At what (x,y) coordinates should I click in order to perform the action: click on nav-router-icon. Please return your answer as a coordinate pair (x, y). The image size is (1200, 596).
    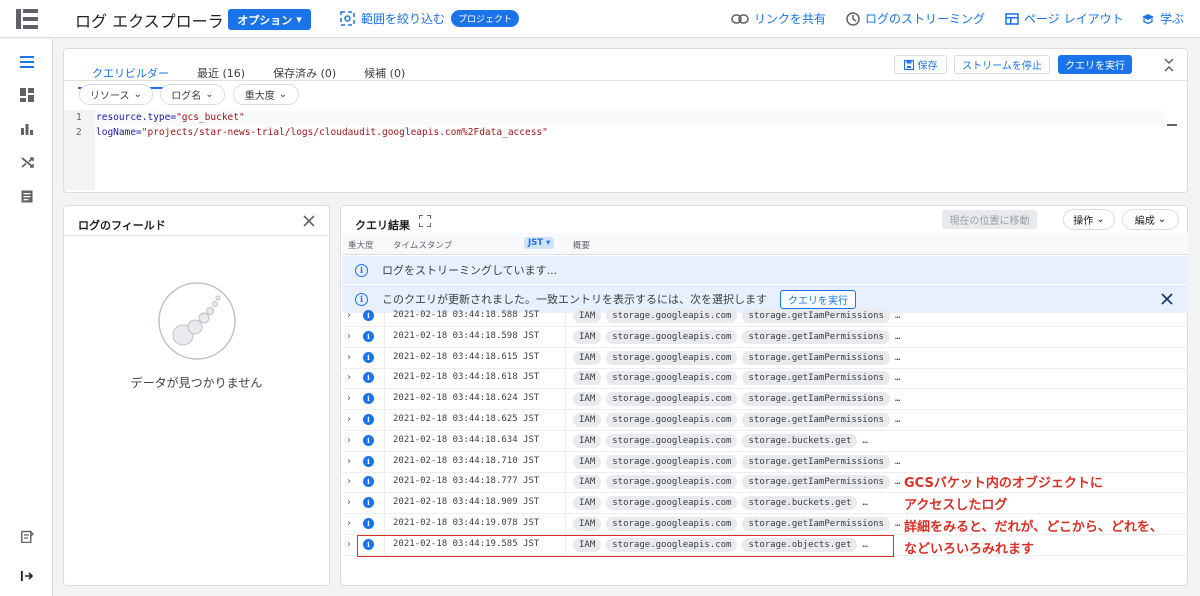
    Looking at the image, I should click on (27, 162).